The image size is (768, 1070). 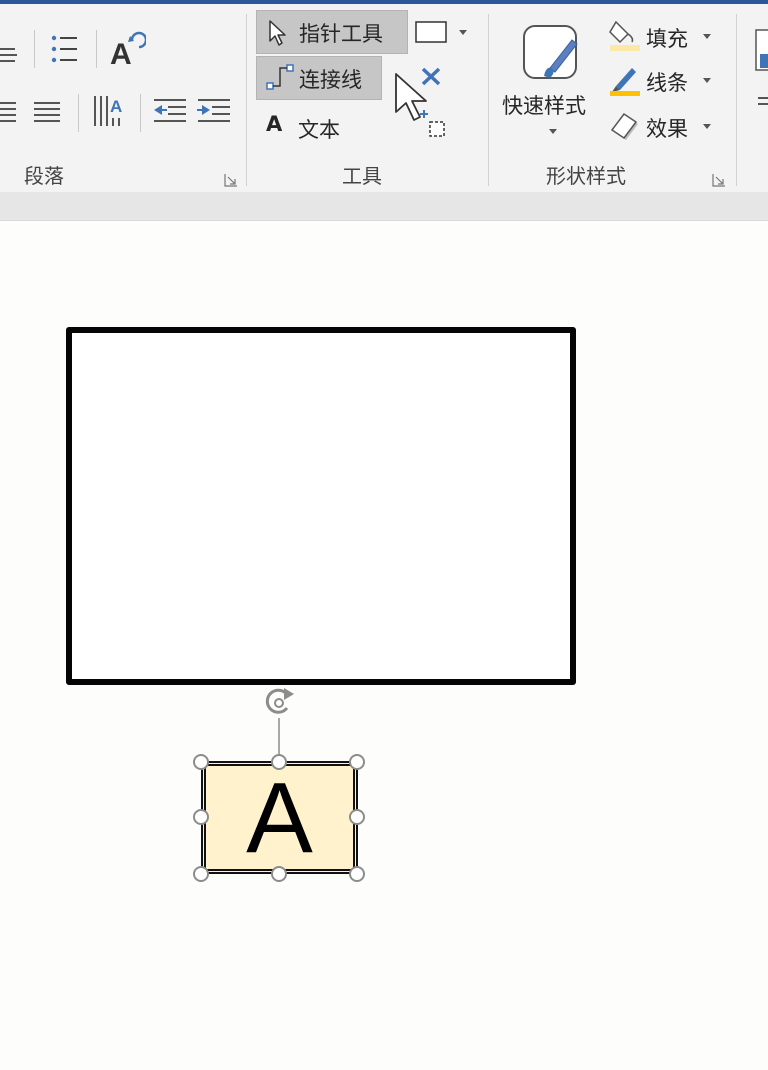 What do you see at coordinates (544, 106) in the screenshot?
I see `quick-styles-label: 快速样式` at bounding box center [544, 106].